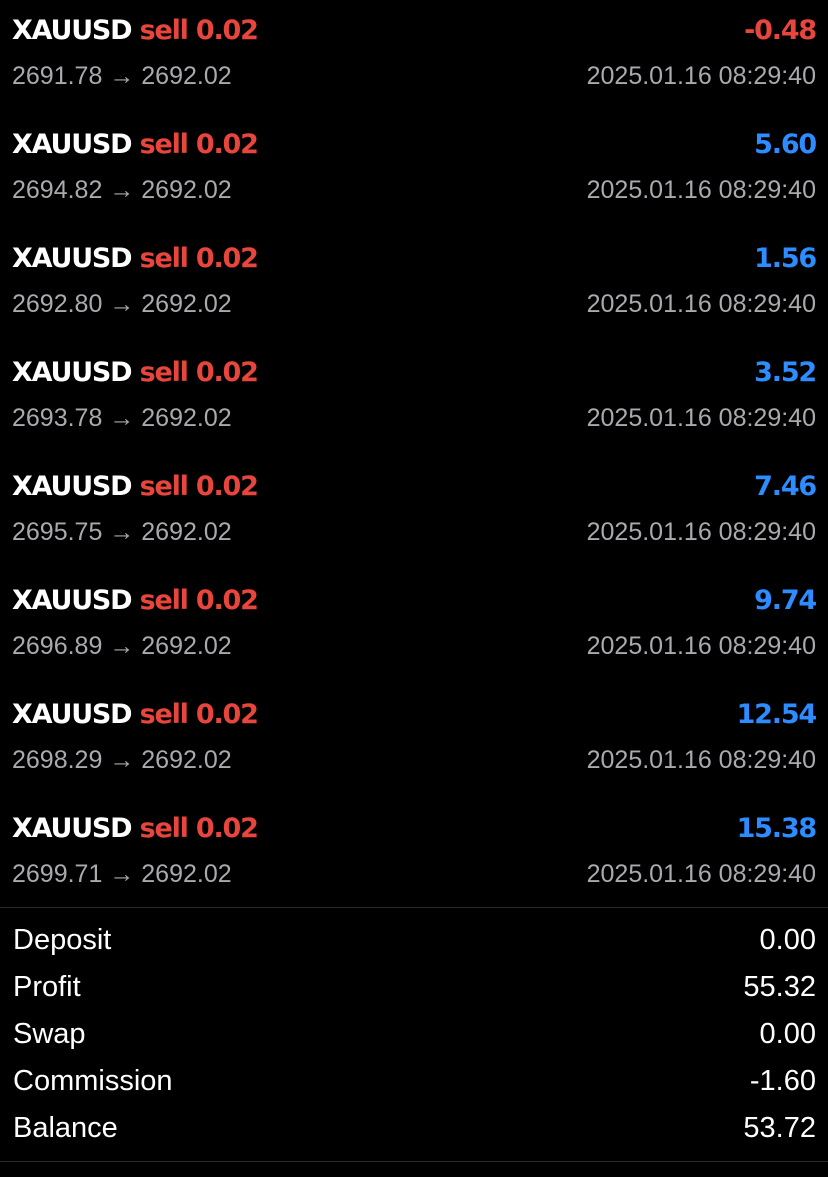 This screenshot has height=1177, width=828. Describe the element at coordinates (779, 987) in the screenshot. I see `summary-value: 55.32` at that location.